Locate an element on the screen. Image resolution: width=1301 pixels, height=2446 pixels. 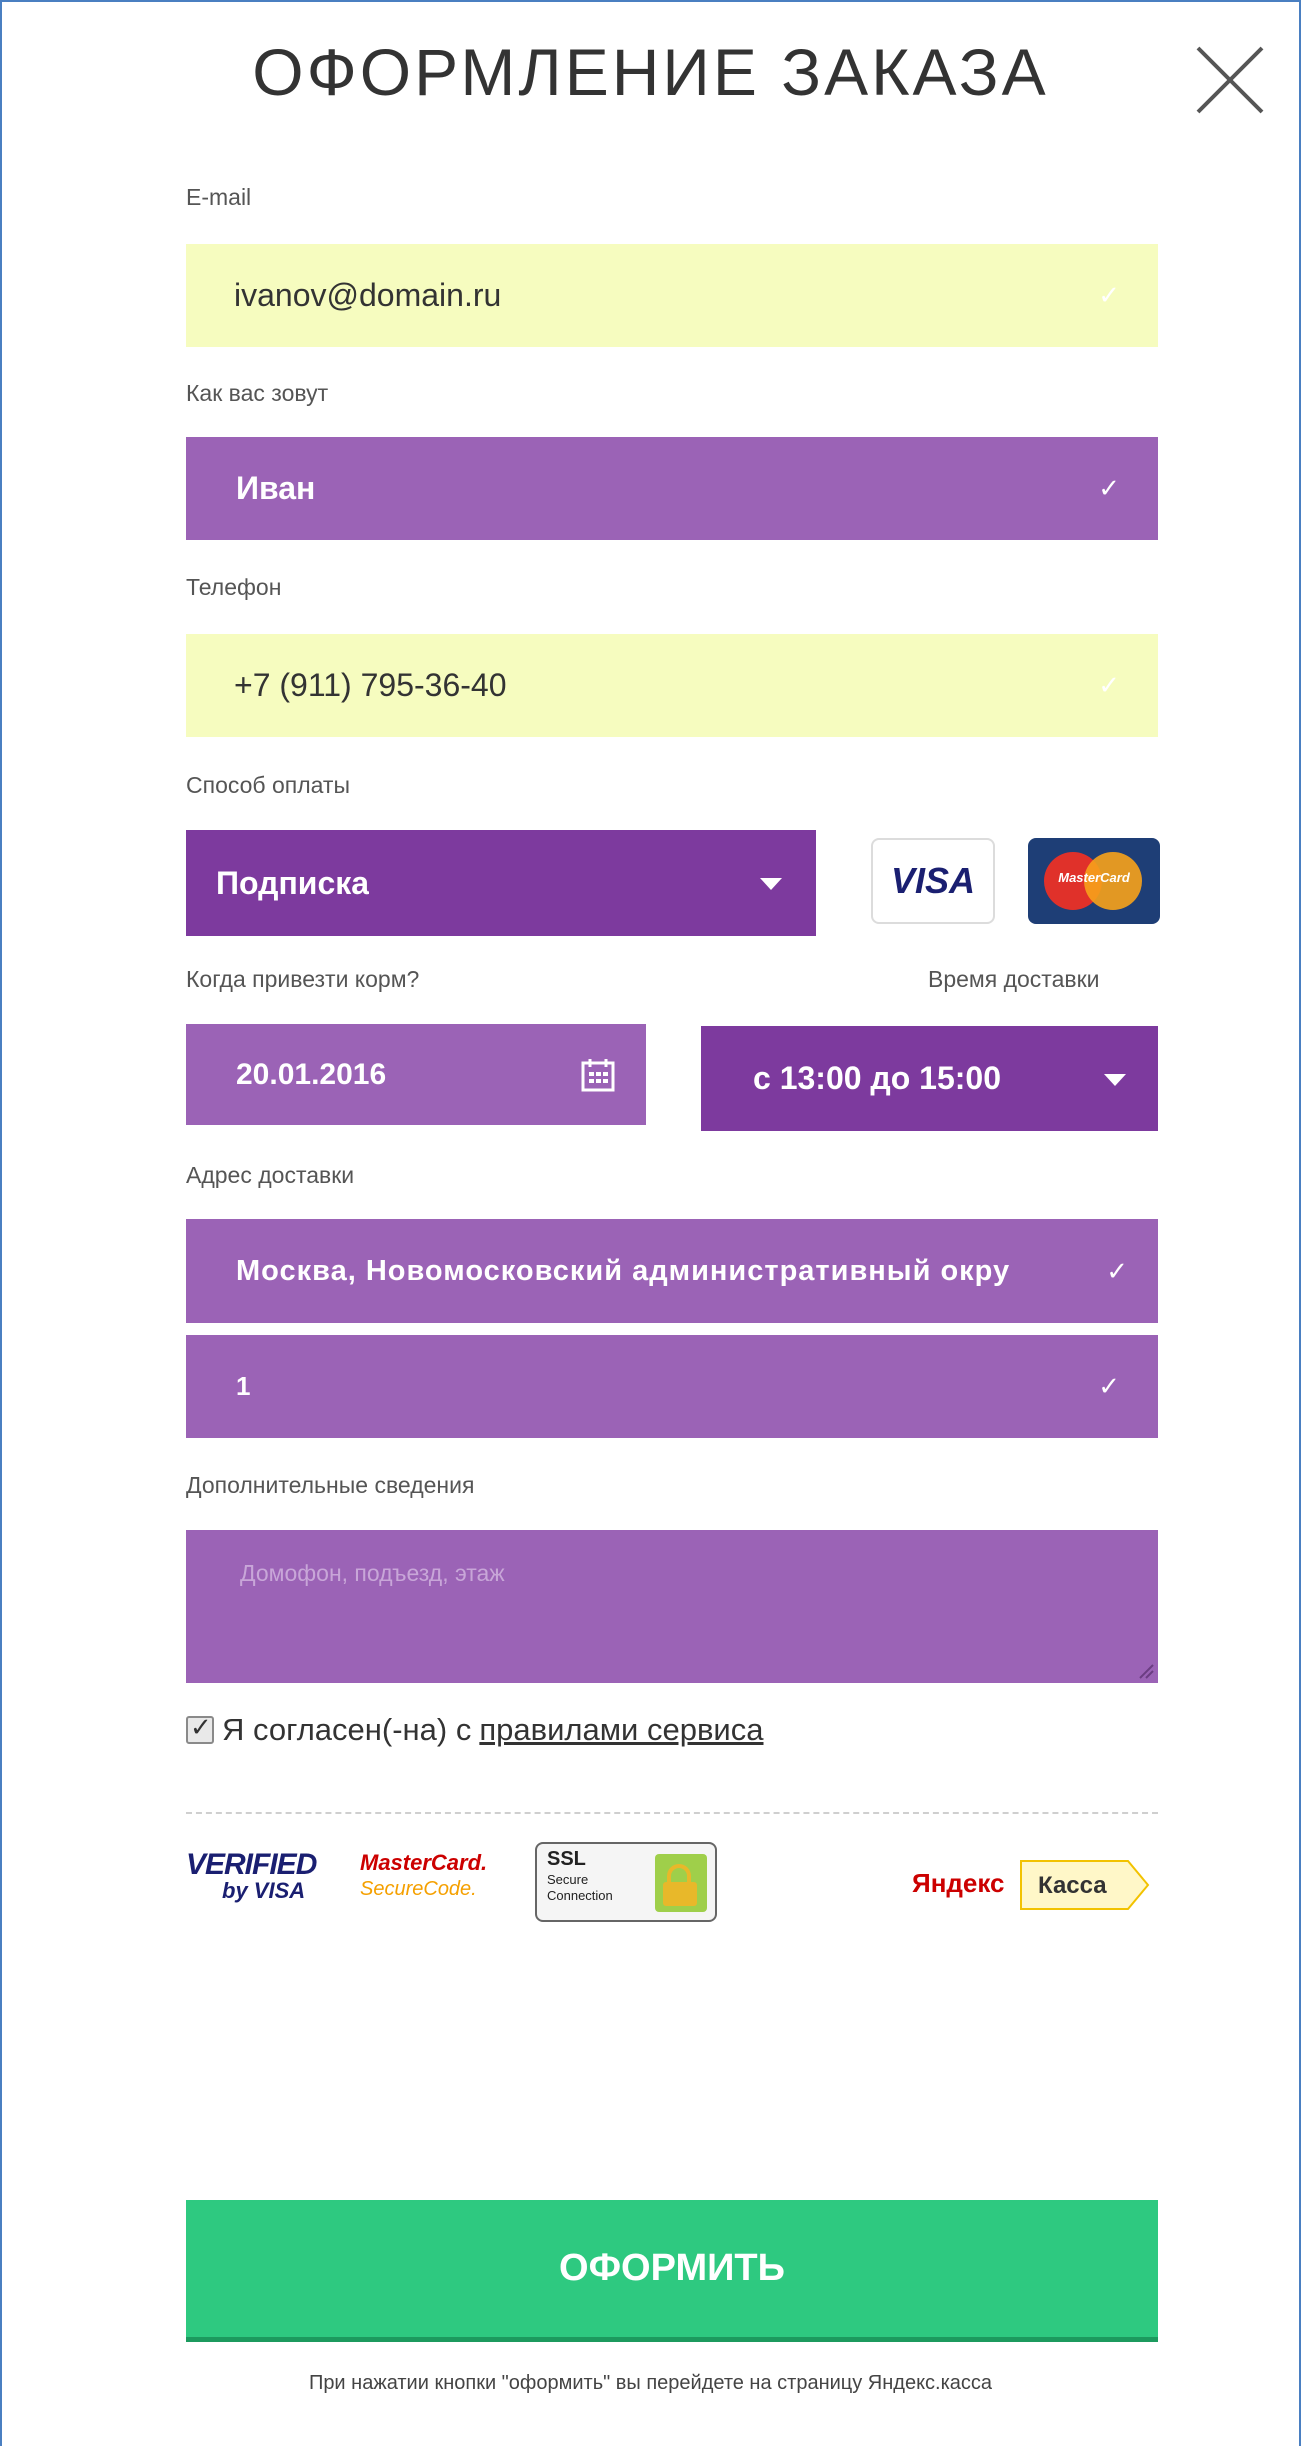
phone-field: +7 (911) 795-36-40 ✓ is located at coordinates (672, 685).